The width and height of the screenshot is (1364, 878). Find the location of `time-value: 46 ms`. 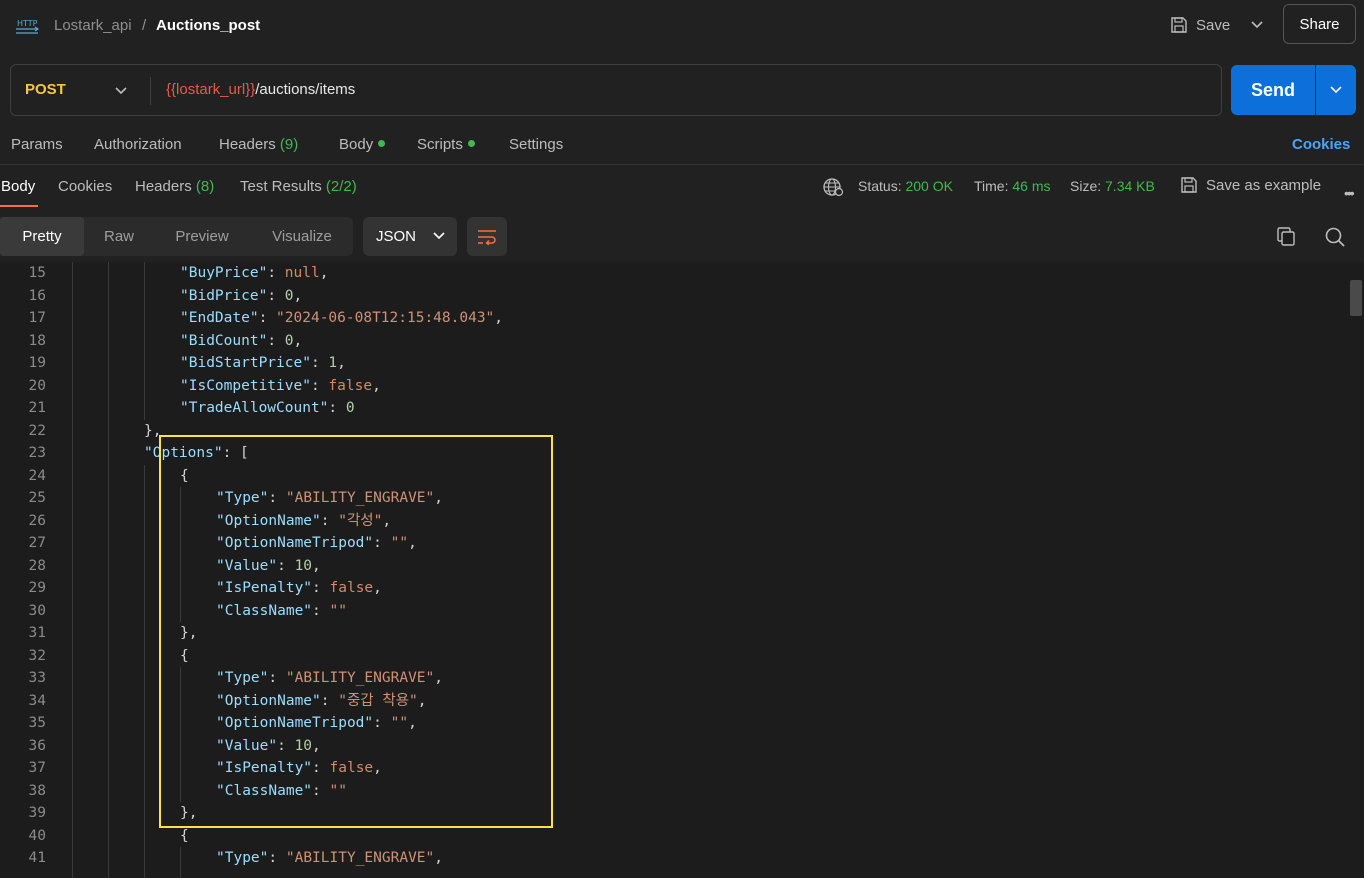

time-value: 46 ms is located at coordinates (1031, 186).